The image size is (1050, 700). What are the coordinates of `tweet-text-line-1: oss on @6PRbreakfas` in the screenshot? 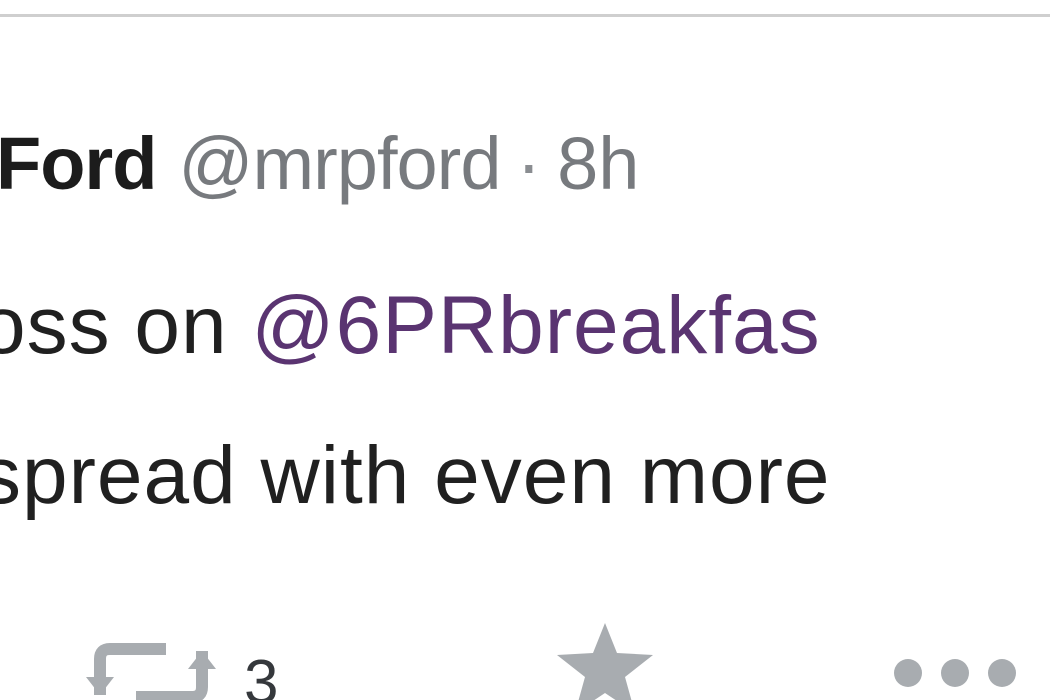 It's located at (525, 326).